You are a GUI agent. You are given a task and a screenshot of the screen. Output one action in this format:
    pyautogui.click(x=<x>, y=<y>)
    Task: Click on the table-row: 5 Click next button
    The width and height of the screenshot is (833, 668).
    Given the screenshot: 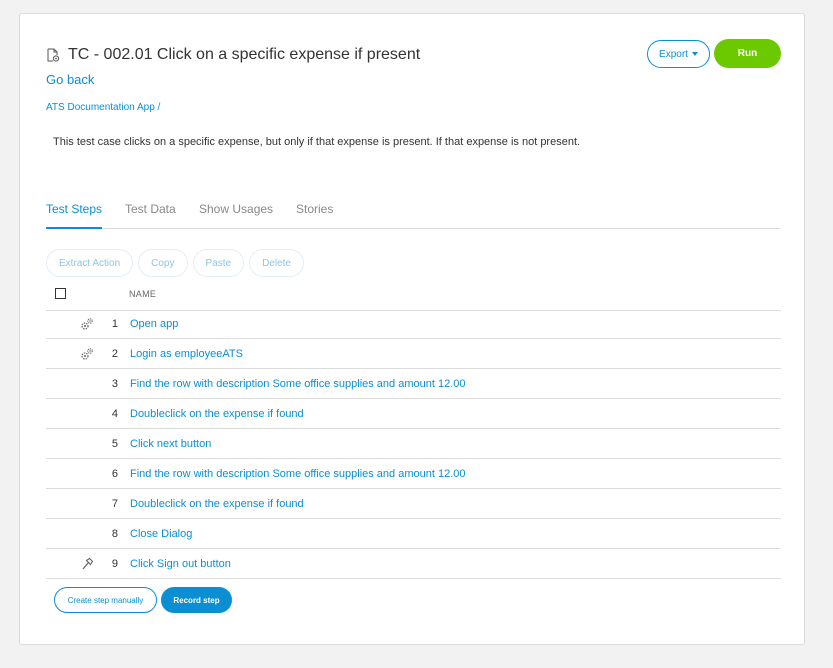 What is the action you would take?
    pyautogui.click(x=413, y=444)
    